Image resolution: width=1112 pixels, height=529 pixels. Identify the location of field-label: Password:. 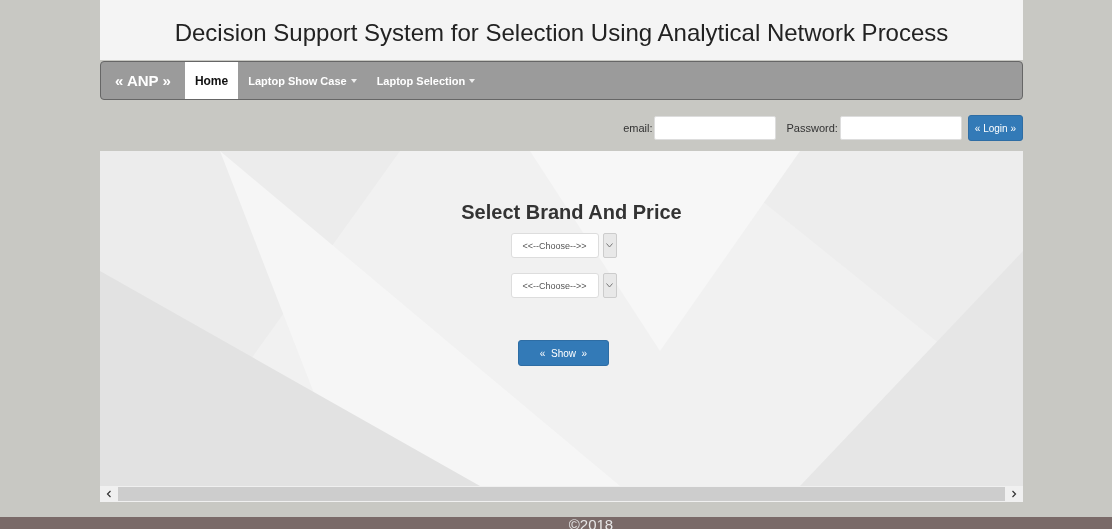
(812, 128).